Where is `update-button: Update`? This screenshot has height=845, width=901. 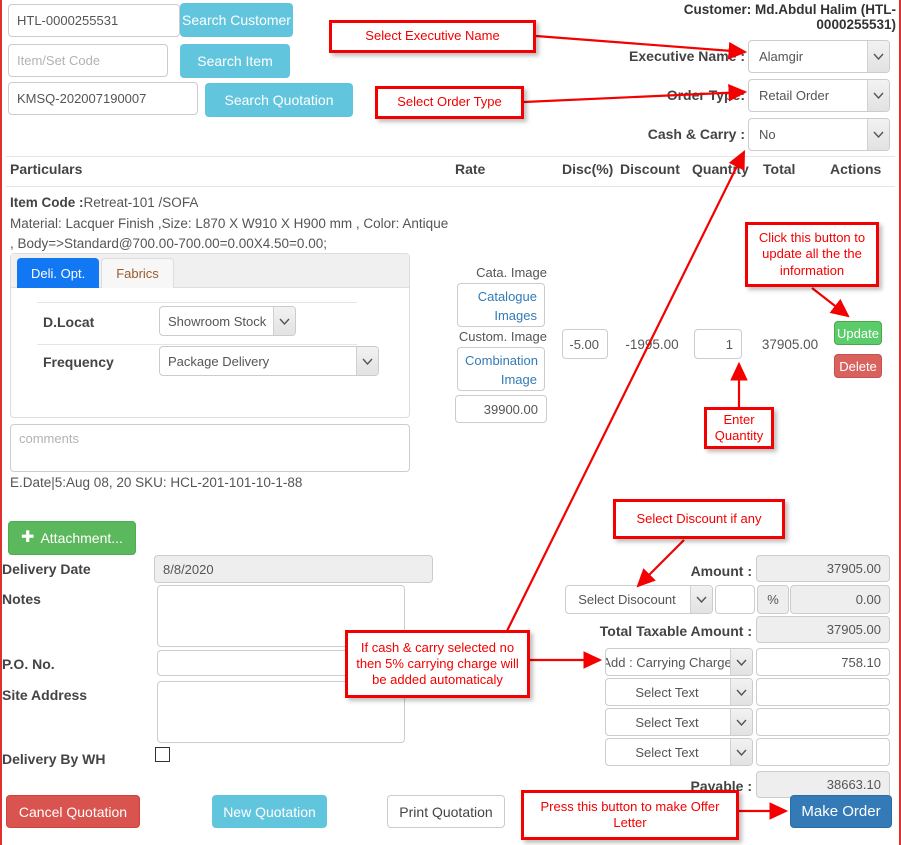
update-button: Update is located at coordinates (858, 333).